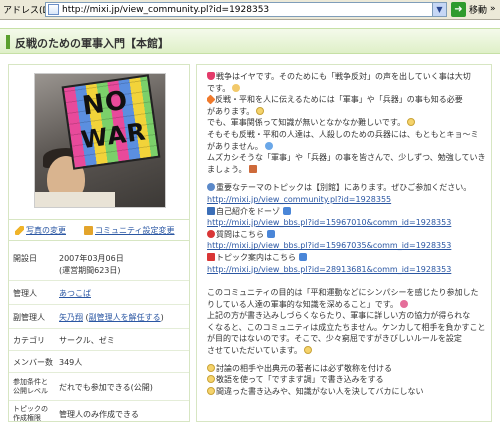  I want to click on desc-text: そもそも反戦・平和の人達は、人殺しのための兵器には、もともとキョ～ミ, so click(343, 134).